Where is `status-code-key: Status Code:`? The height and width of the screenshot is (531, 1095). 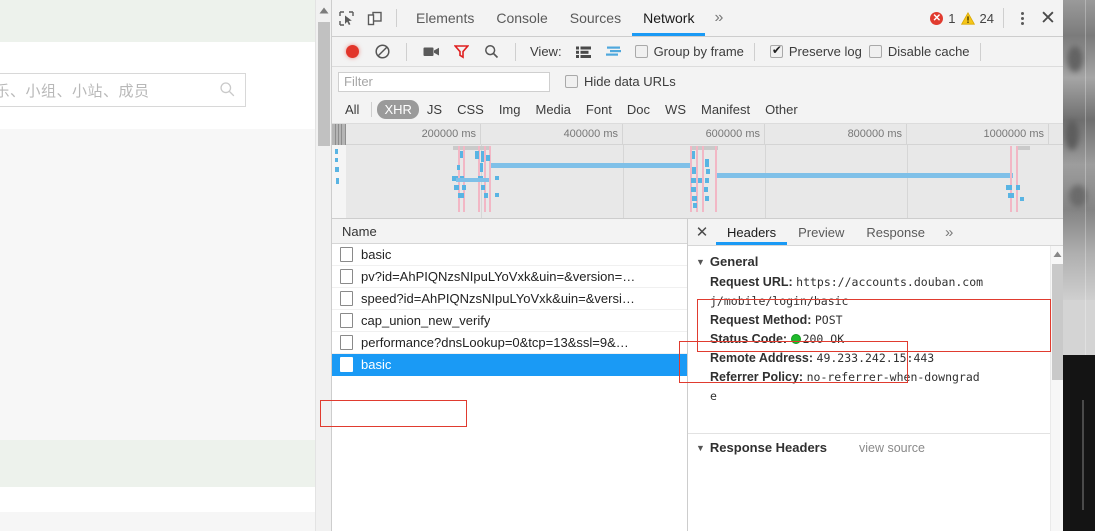
status-code-key: Status Code: is located at coordinates (749, 339).